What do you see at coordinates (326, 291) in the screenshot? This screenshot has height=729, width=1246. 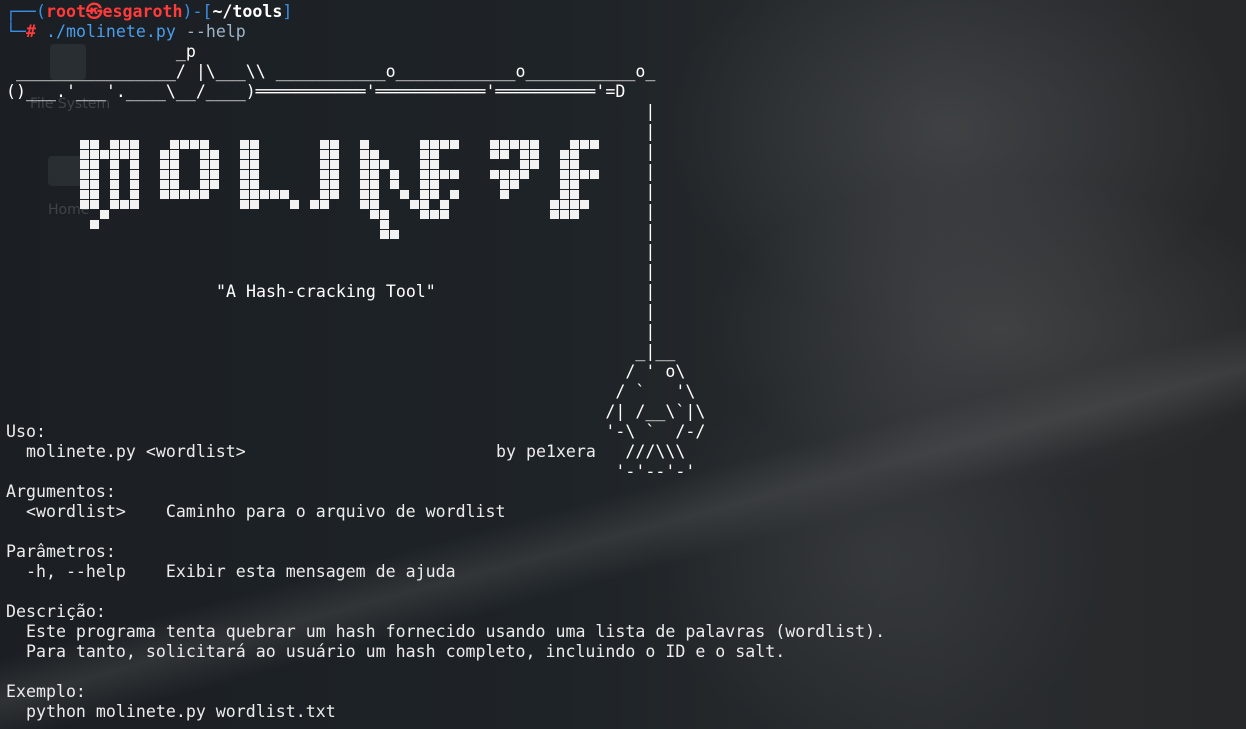 I see `banner-tagline: "A Hash-cracking Tool"` at bounding box center [326, 291].